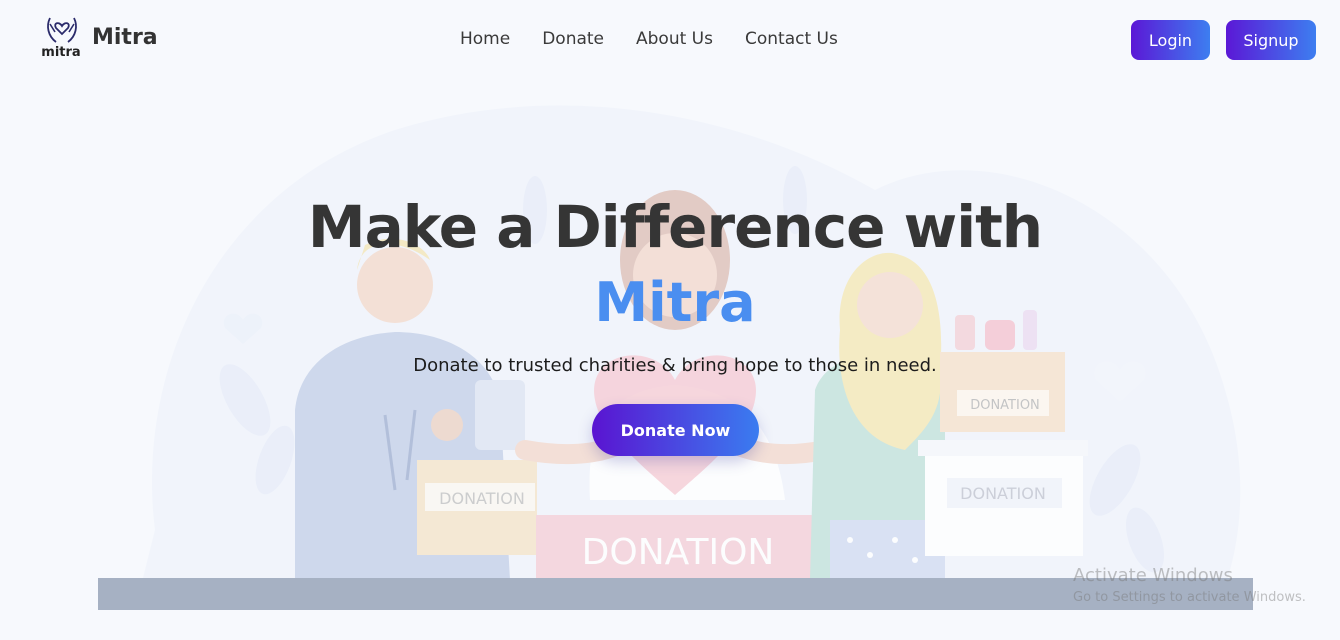  I want to click on hero-title: Make a Difference with, so click(675, 227).